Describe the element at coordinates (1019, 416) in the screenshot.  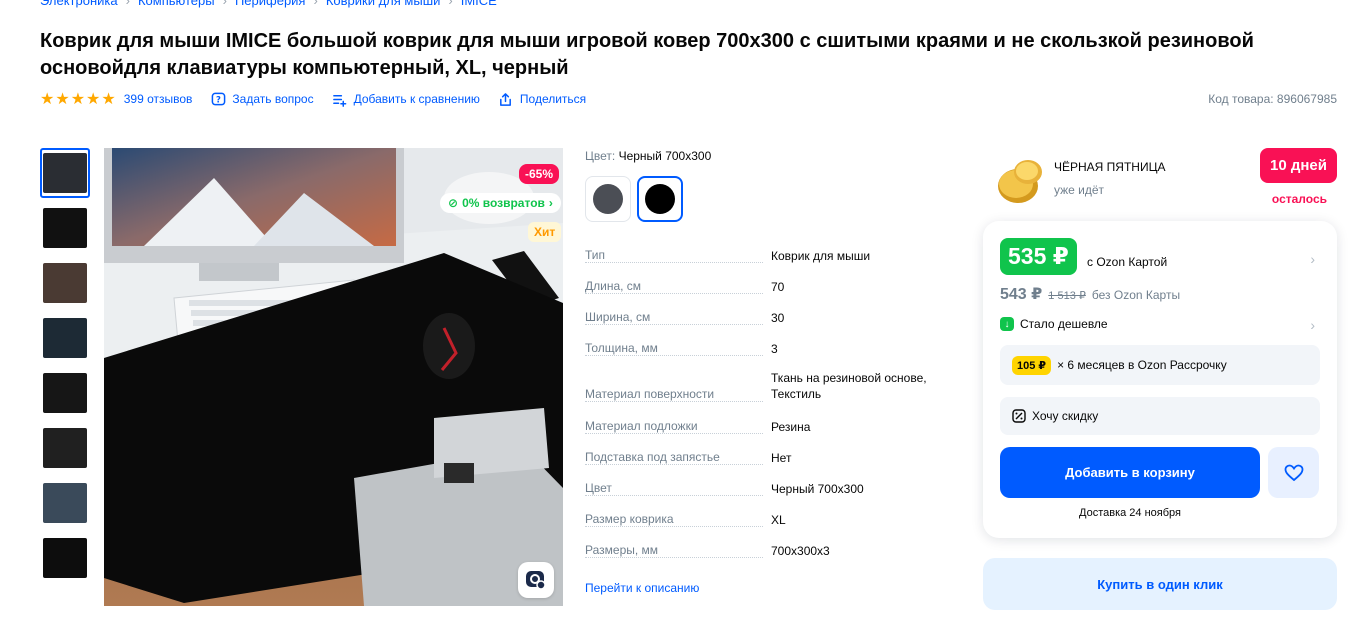
I see `discount-icon` at that location.